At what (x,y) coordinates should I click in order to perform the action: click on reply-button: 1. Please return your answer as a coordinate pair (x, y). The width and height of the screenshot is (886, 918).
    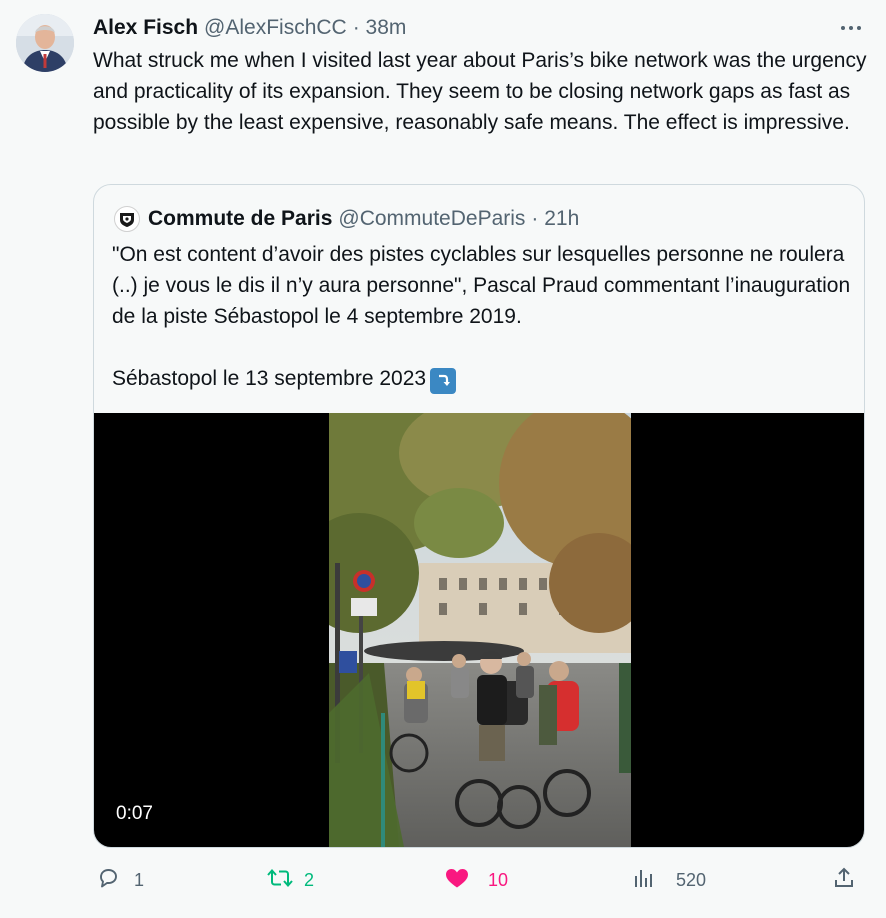
    Looking at the image, I should click on (120, 880).